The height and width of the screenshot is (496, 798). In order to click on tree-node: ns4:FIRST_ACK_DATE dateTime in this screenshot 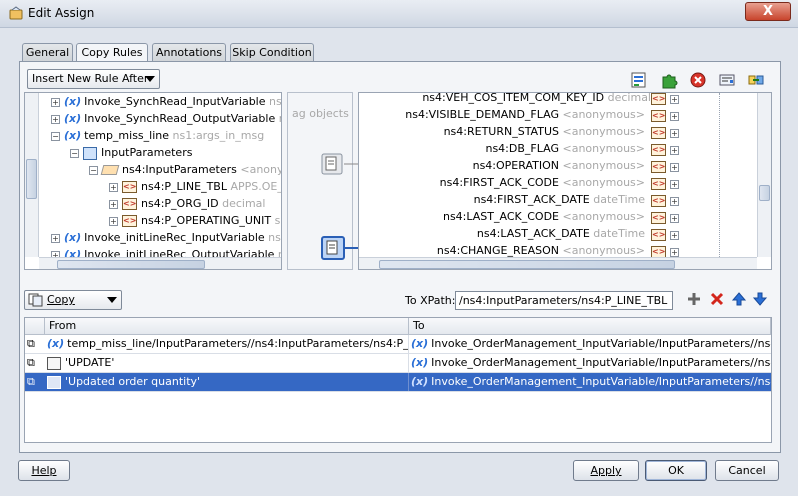, I will do `click(559, 199)`.